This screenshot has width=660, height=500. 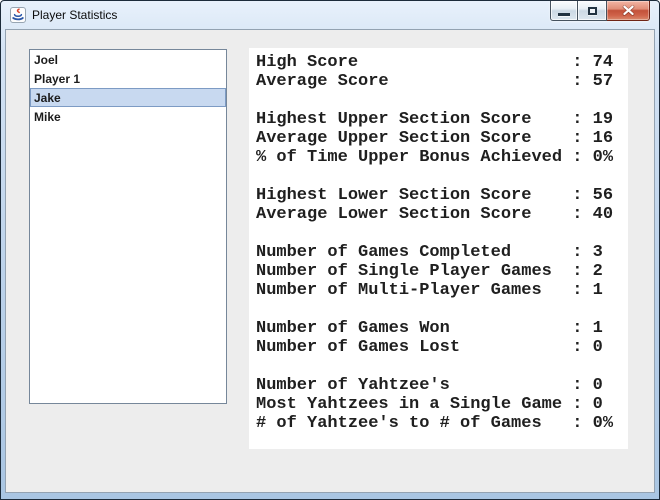 I want to click on close-icon, so click(x=628, y=10).